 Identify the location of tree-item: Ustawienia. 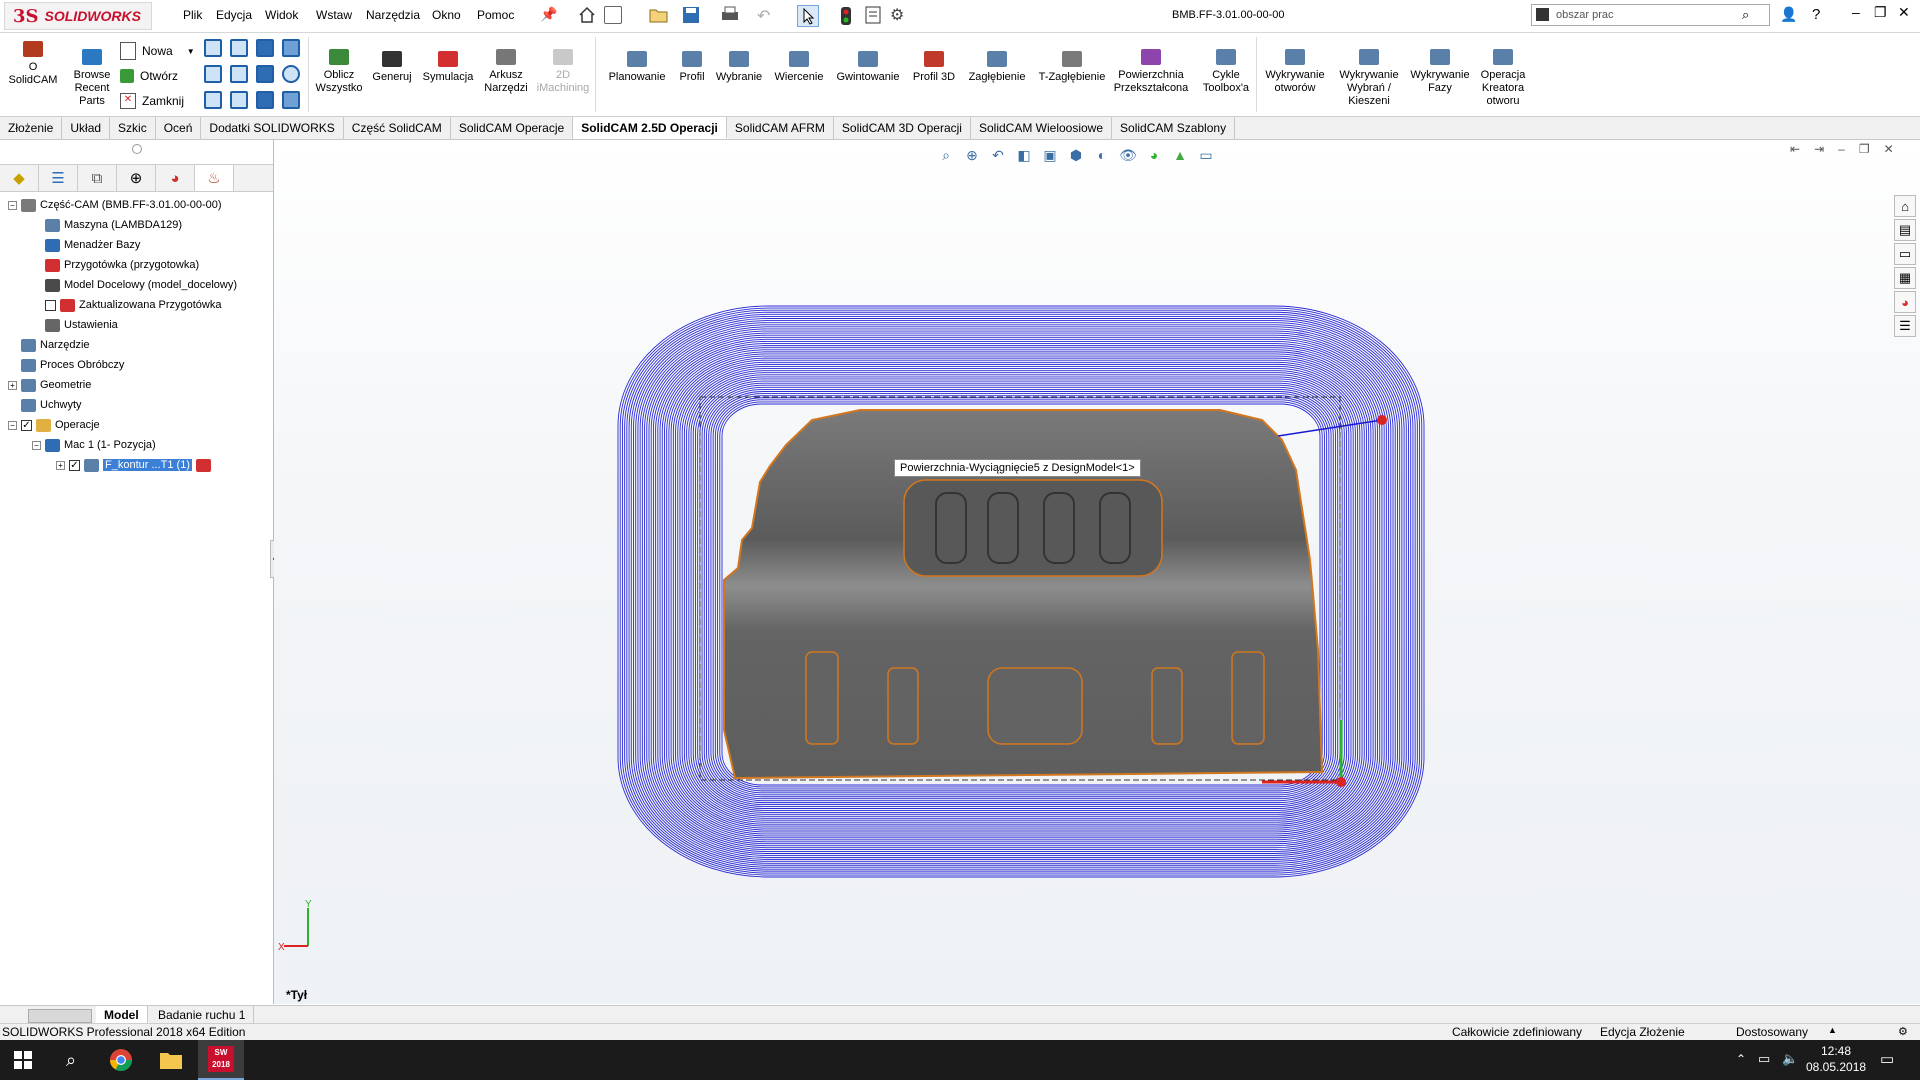
(75, 325).